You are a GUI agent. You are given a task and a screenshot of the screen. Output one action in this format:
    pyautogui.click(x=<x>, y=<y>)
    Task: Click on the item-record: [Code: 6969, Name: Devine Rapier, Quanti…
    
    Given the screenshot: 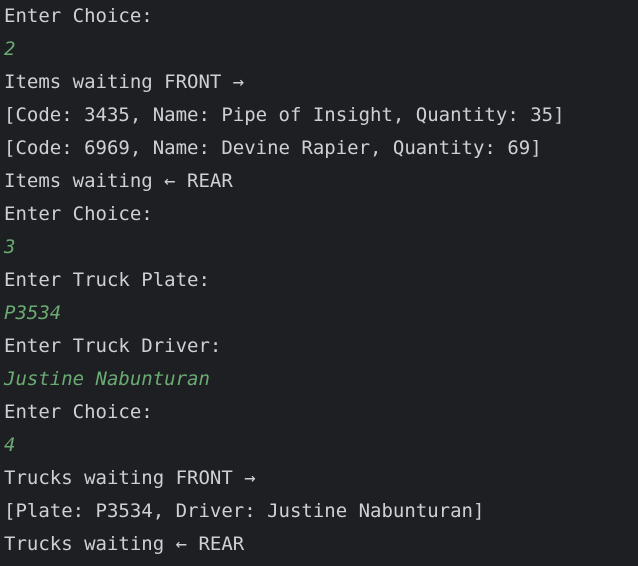 What is the action you would take?
    pyautogui.click(x=273, y=148)
    